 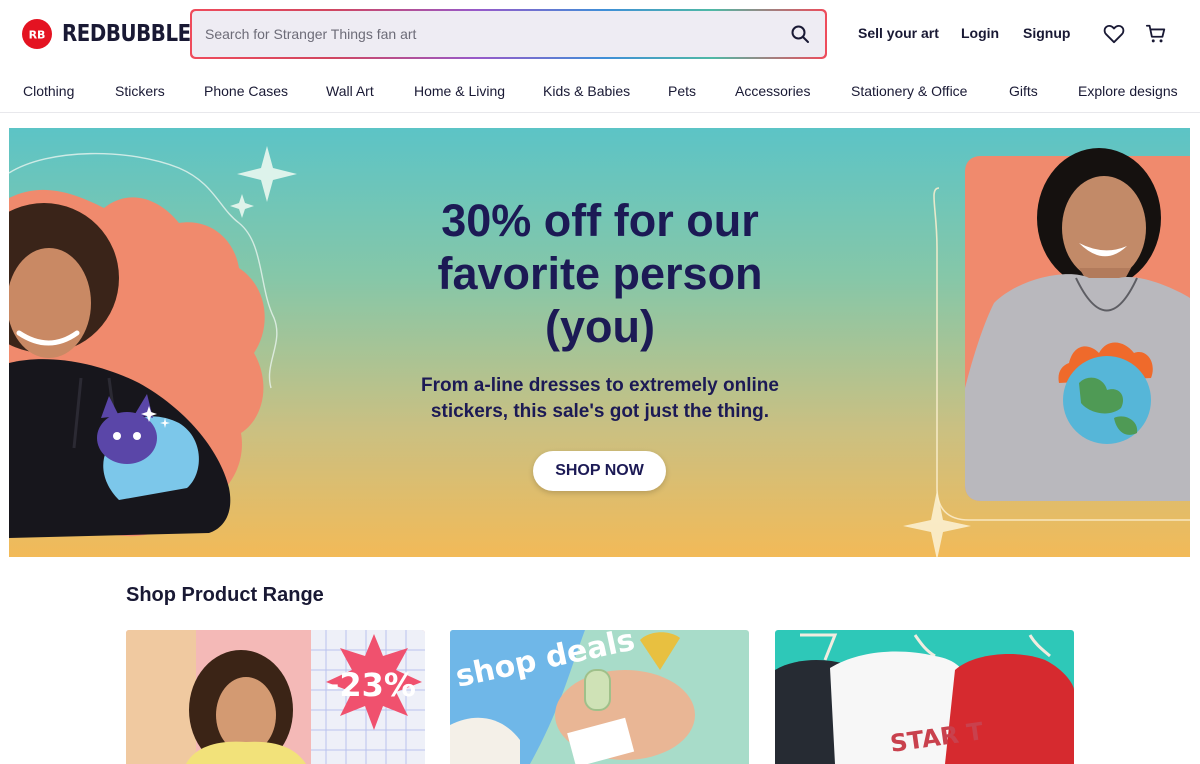 What do you see at coordinates (898, 33) in the screenshot?
I see `sell-your-art-link: Sell your art` at bounding box center [898, 33].